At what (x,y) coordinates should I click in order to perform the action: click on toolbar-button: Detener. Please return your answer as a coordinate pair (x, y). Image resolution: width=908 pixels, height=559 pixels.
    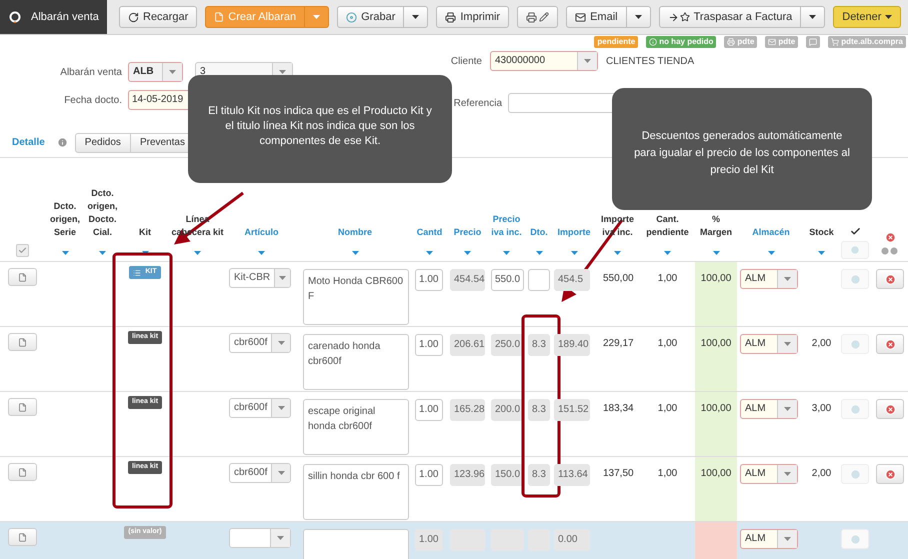
    Looking at the image, I should click on (867, 17).